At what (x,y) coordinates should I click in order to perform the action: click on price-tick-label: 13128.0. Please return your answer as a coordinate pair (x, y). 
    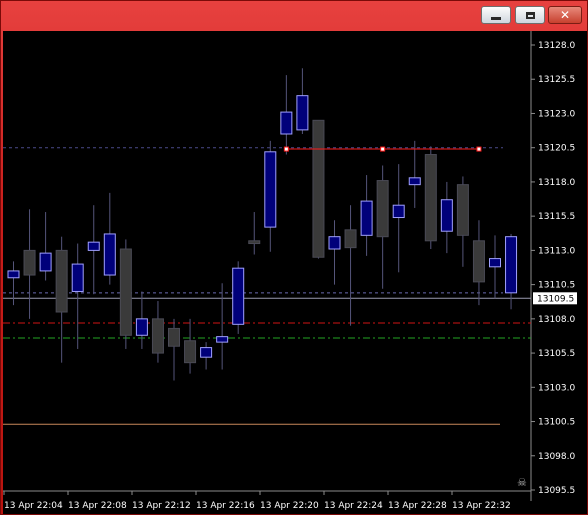
    Looking at the image, I should click on (556, 46).